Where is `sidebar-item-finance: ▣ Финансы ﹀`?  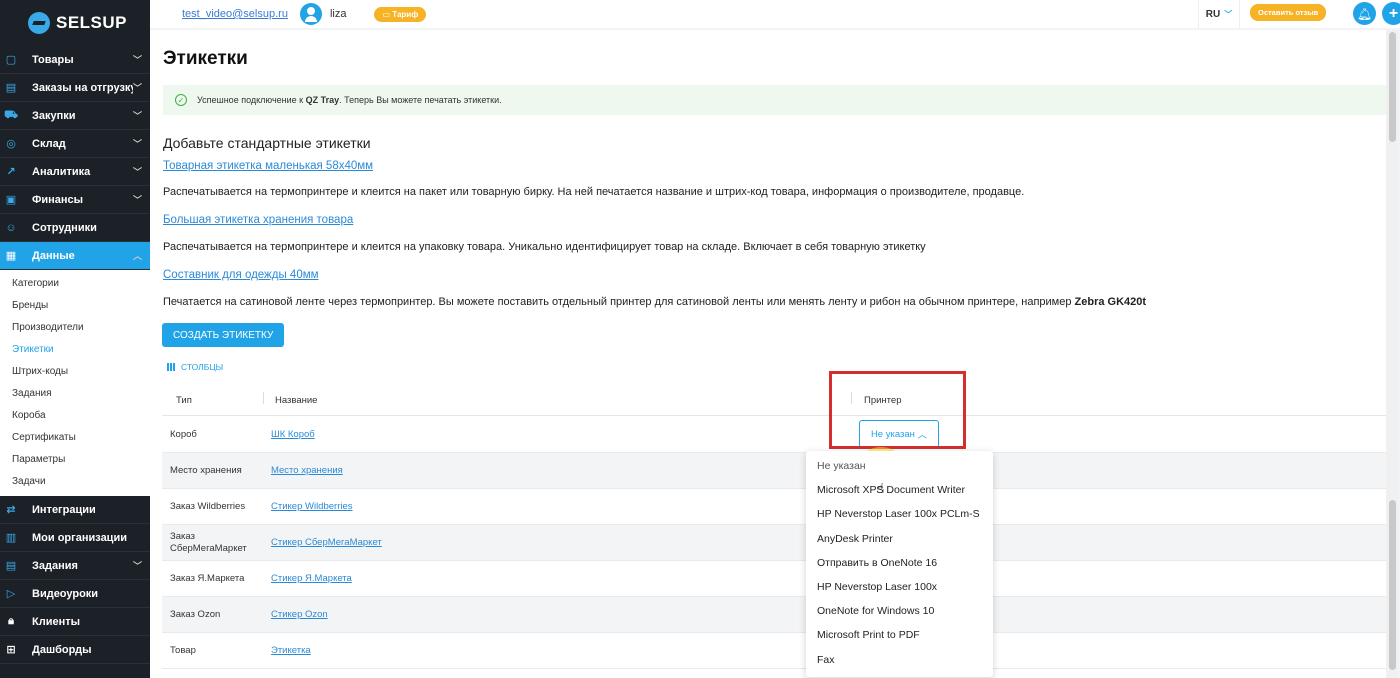 sidebar-item-finance: ▣ Финансы ﹀ is located at coordinates (75, 200).